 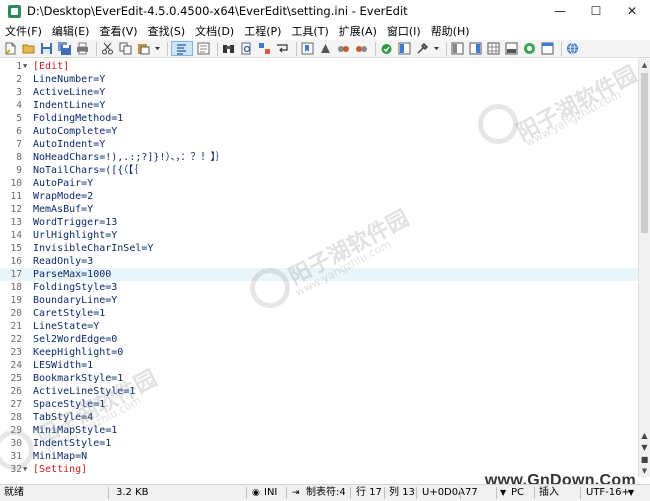 I want to click on code-line: 18 FoldingStyle=3, so click(x=319, y=287).